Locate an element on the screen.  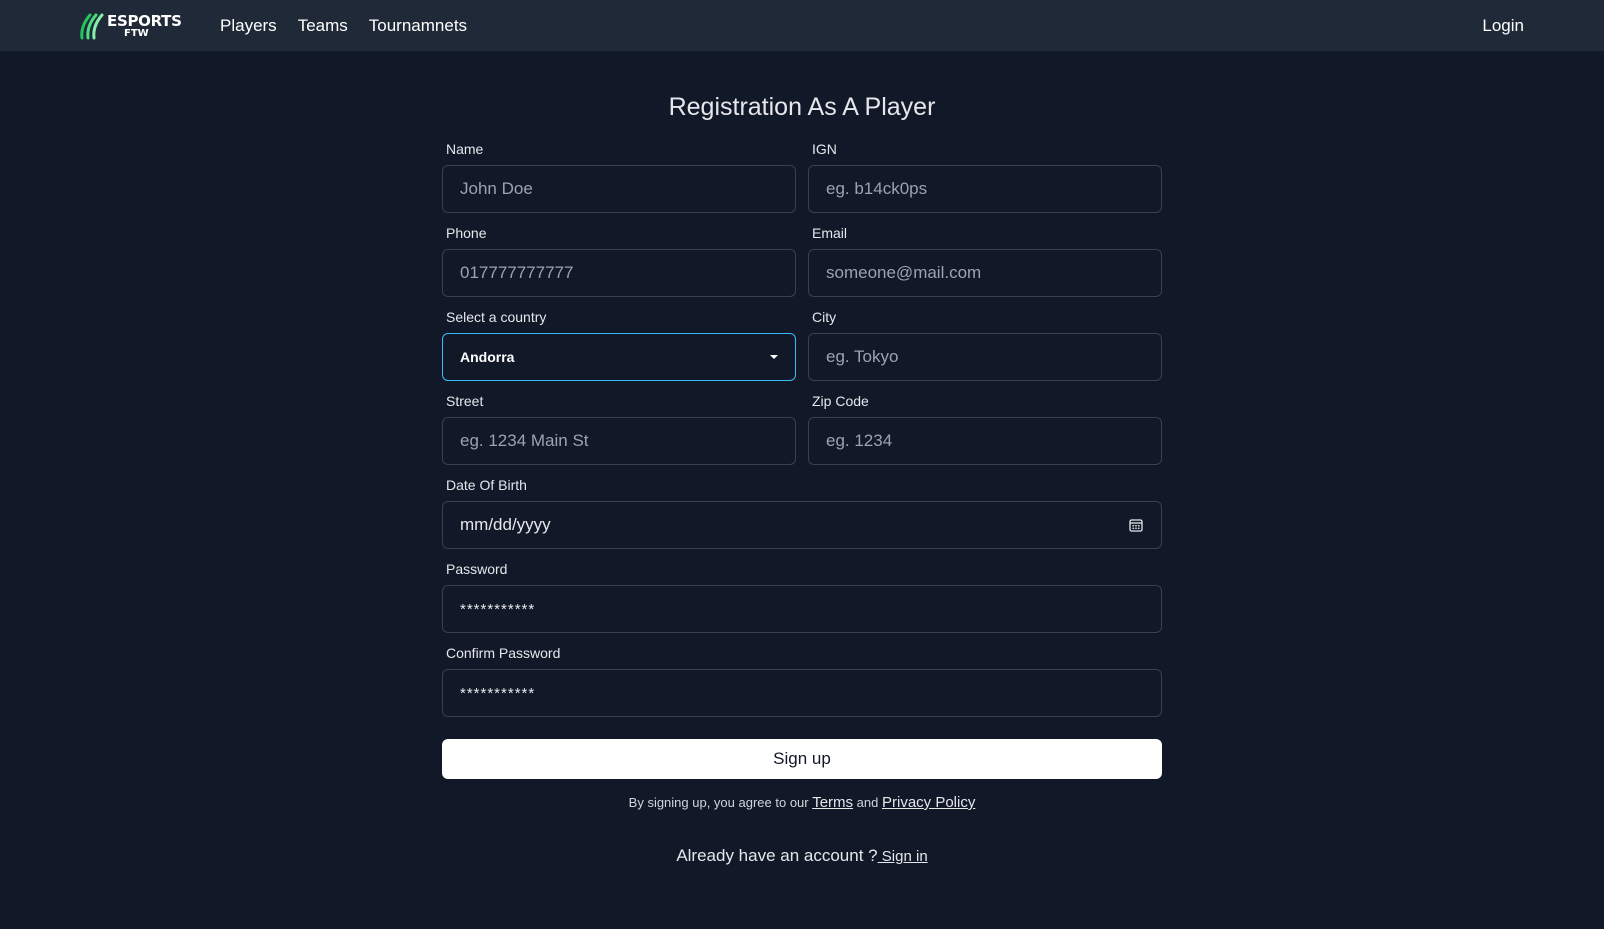
logo-name: ESPORTS is located at coordinates (144, 21).